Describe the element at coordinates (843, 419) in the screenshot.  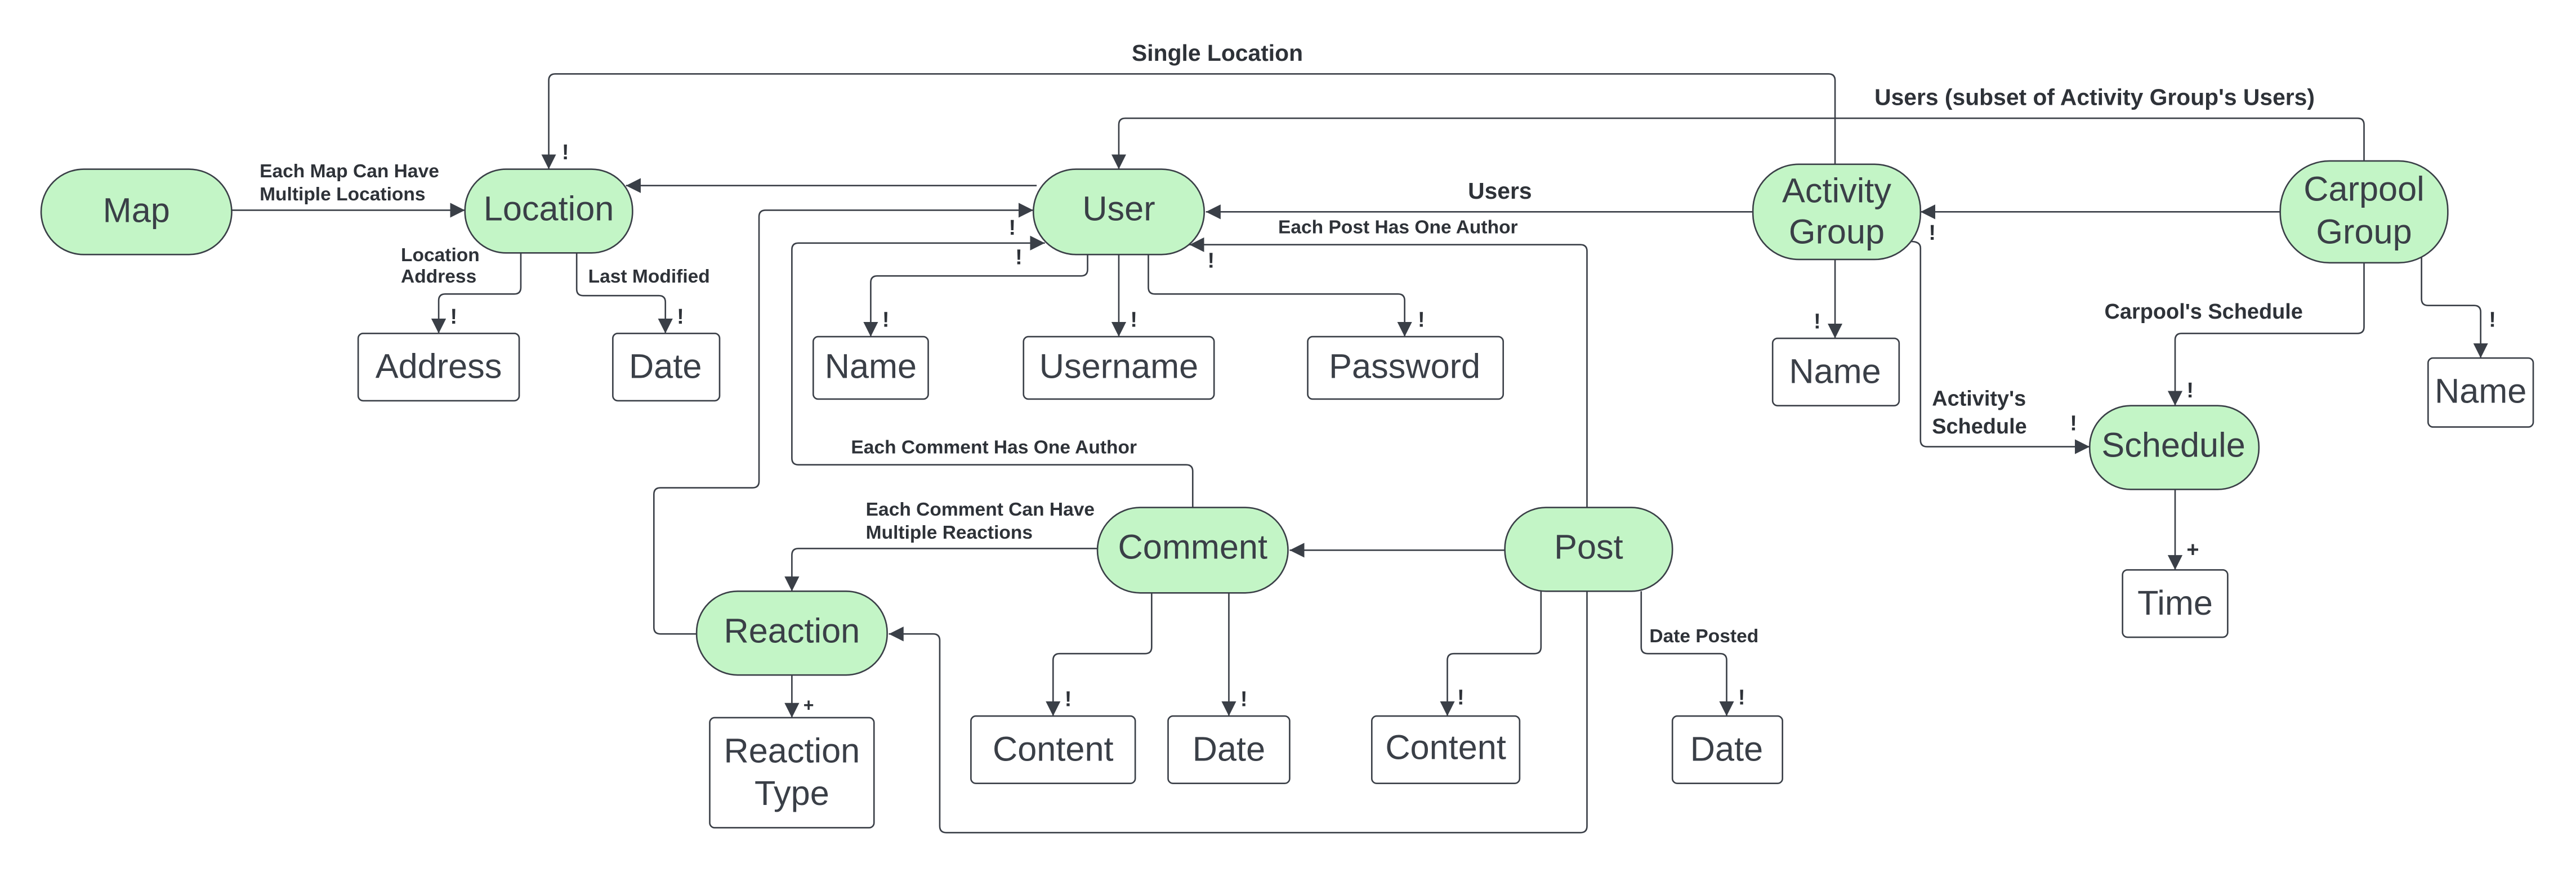
I see `edge-reaction-user` at that location.